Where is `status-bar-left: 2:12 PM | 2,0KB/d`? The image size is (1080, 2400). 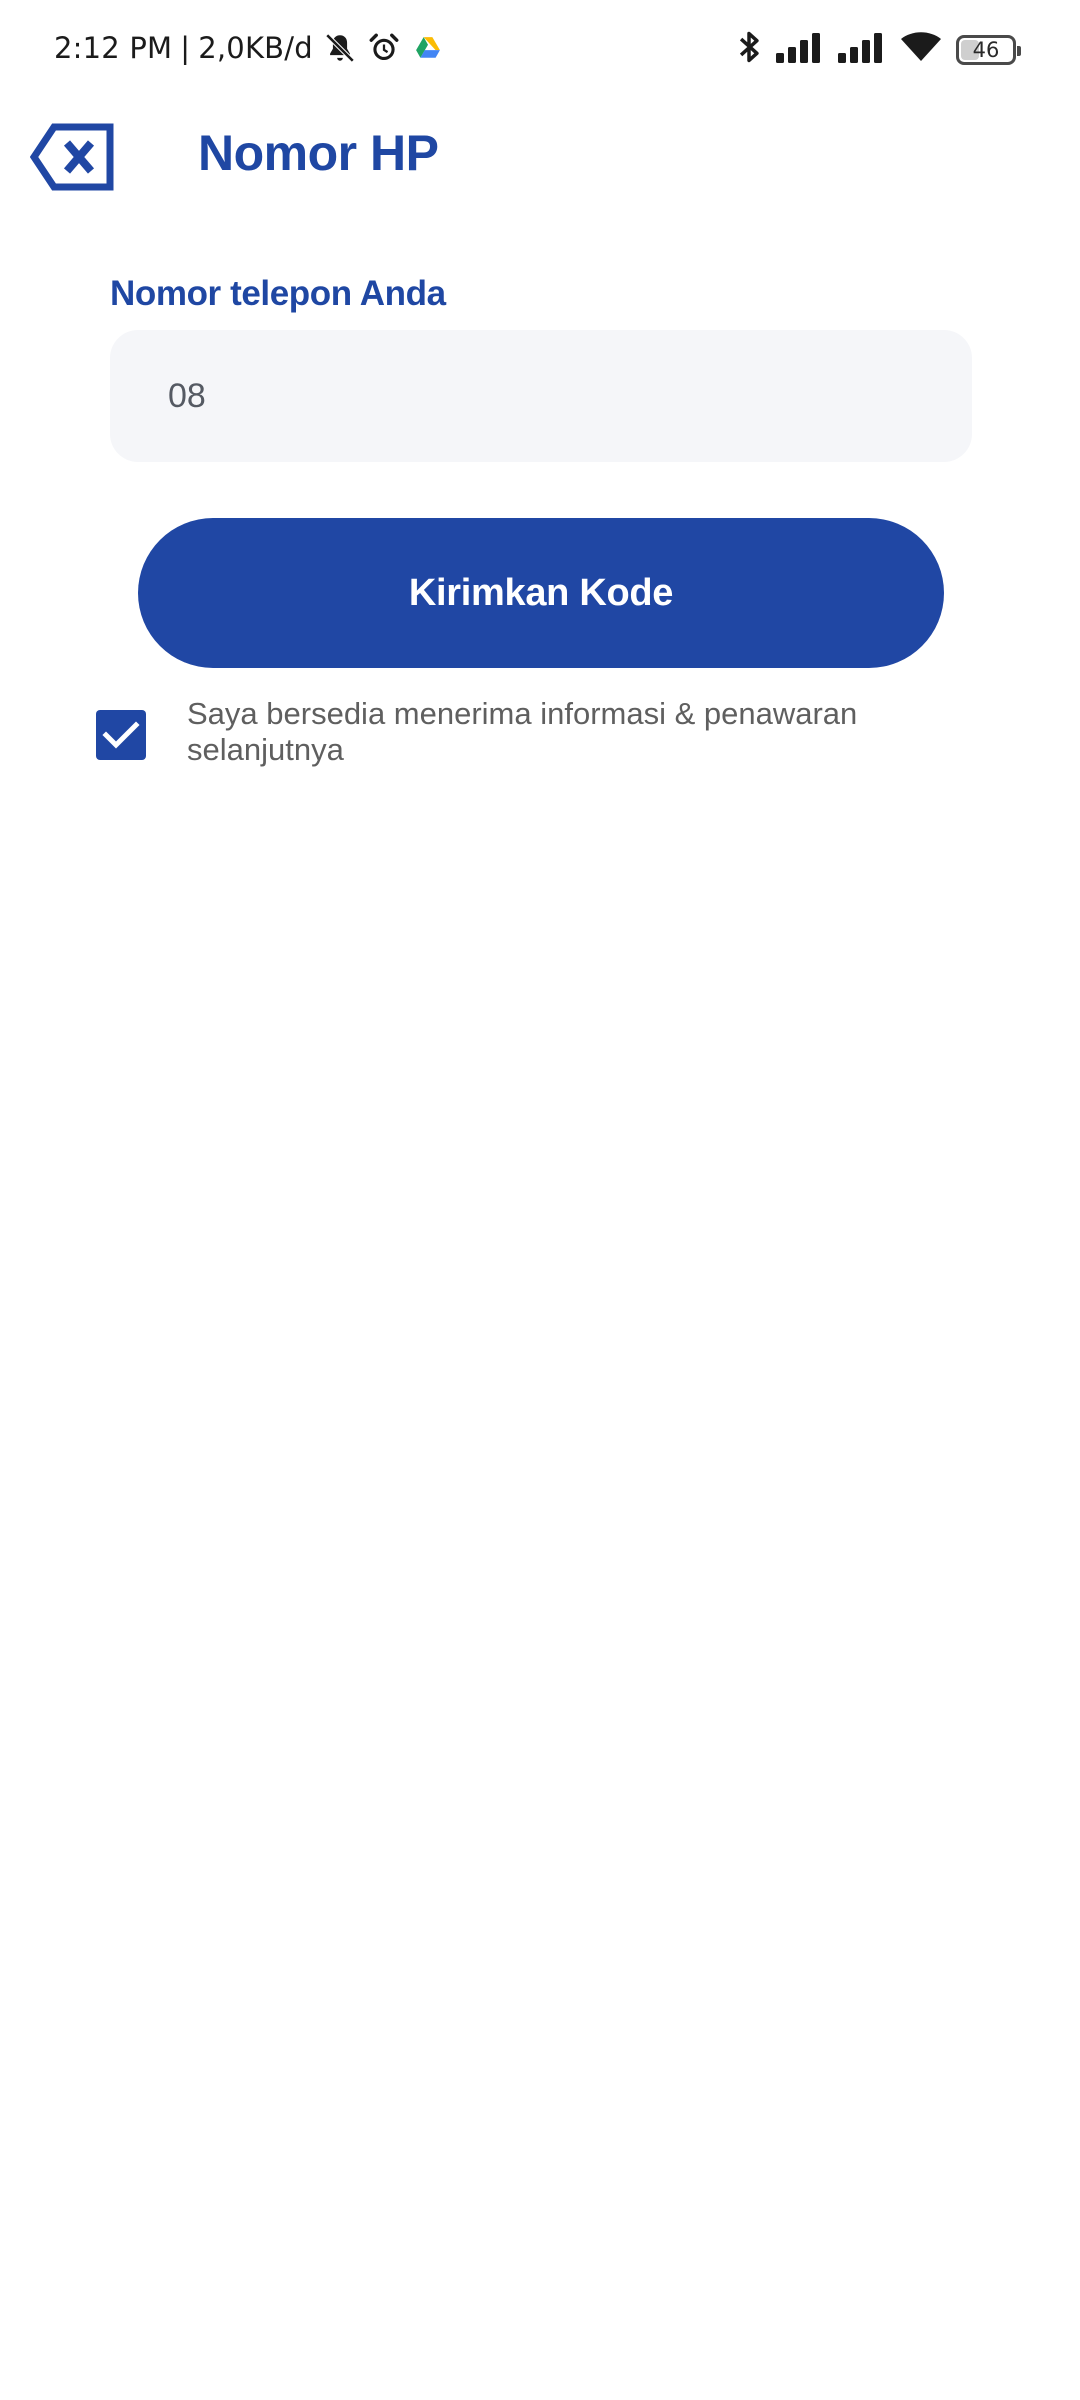 status-bar-left: 2:12 PM | 2,0KB/d is located at coordinates (247, 48).